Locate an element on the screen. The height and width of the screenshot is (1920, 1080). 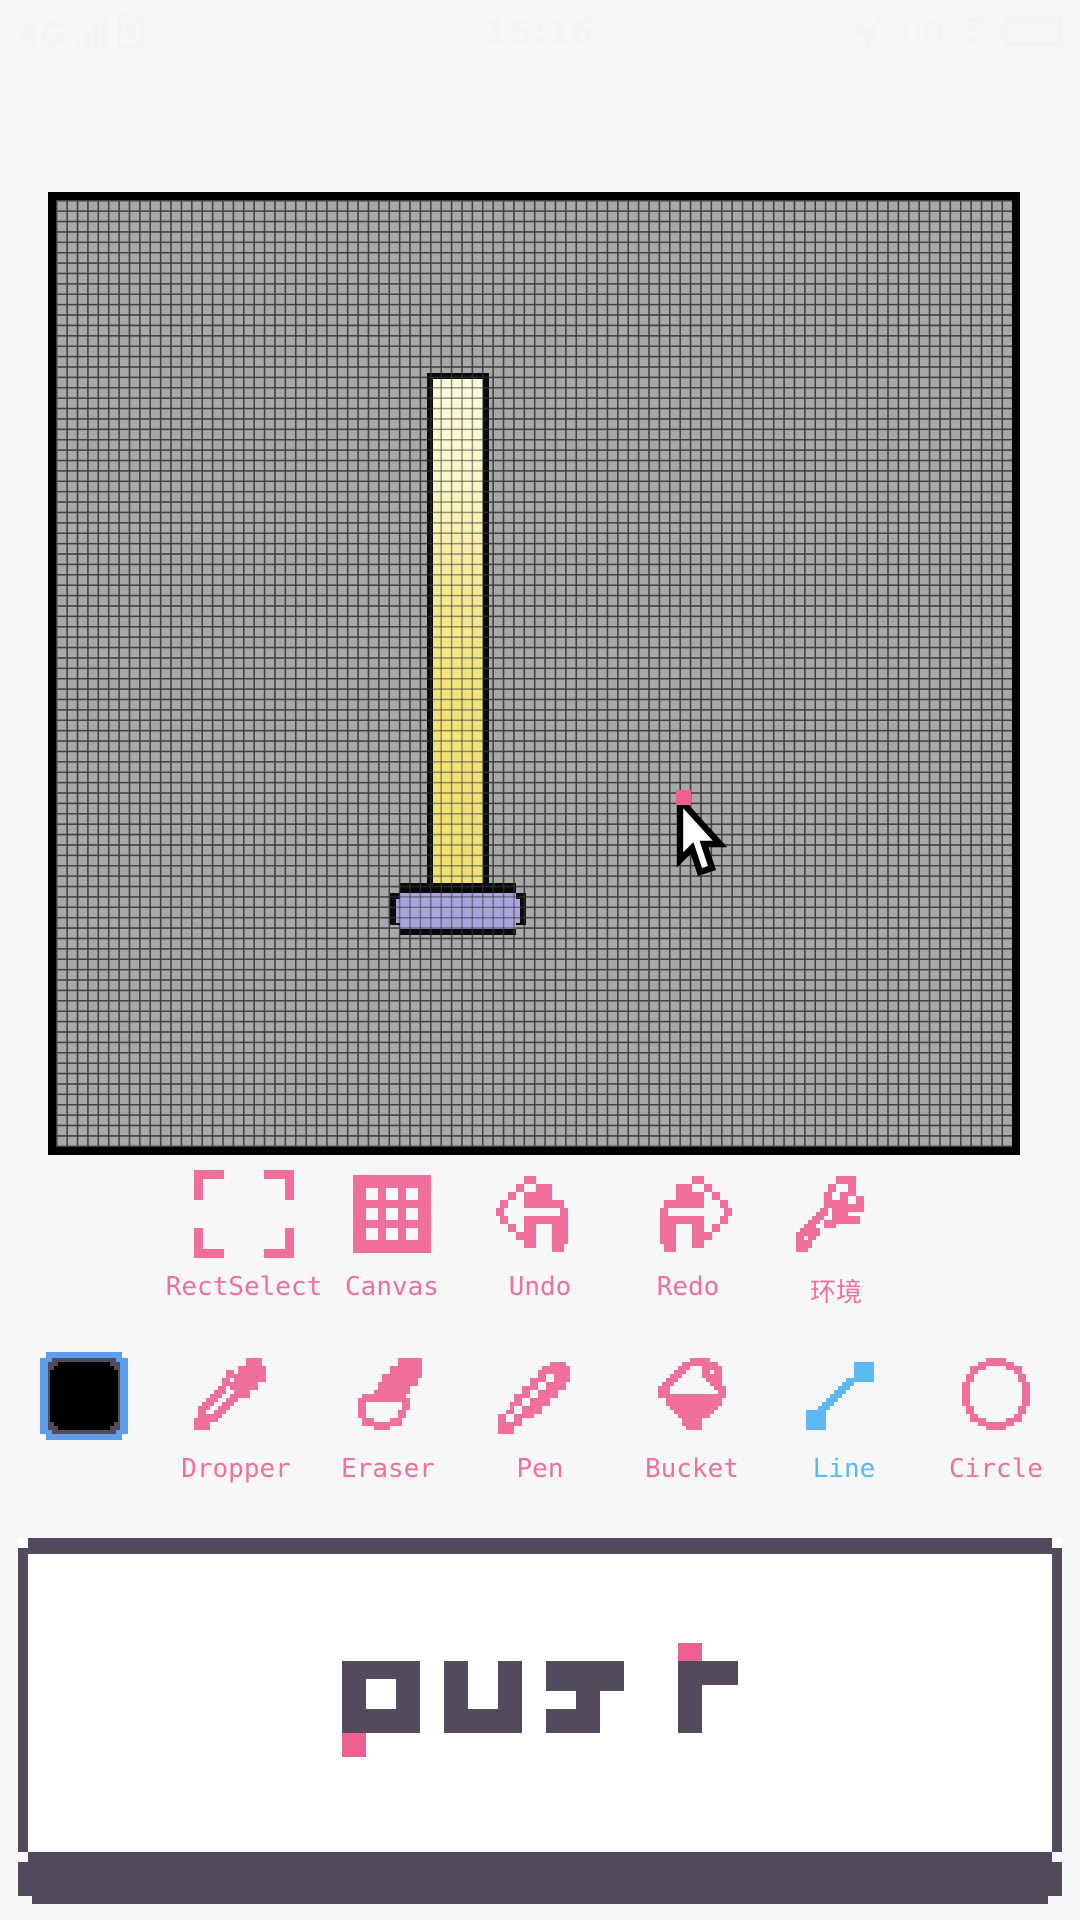
tool-circle: Circle is located at coordinates (996, 1417).